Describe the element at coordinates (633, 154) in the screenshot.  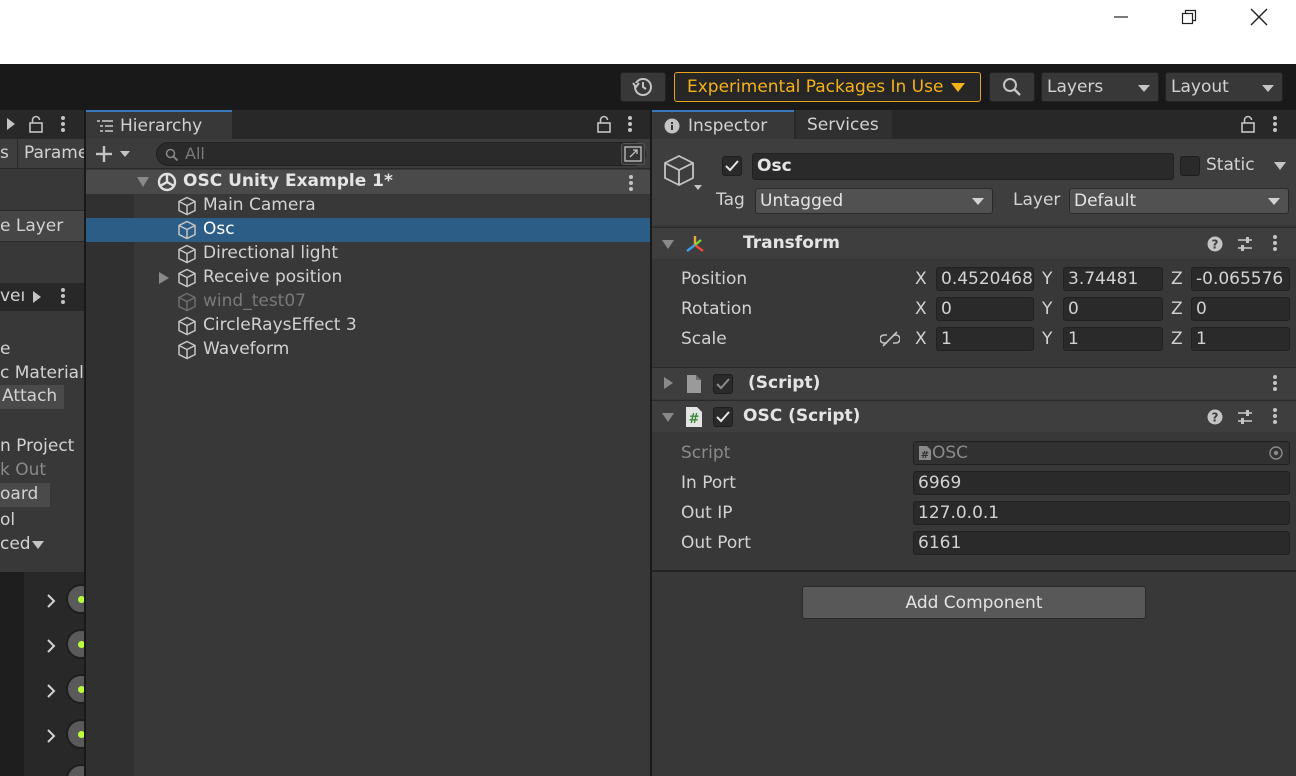
I see `expand-search-icon` at that location.